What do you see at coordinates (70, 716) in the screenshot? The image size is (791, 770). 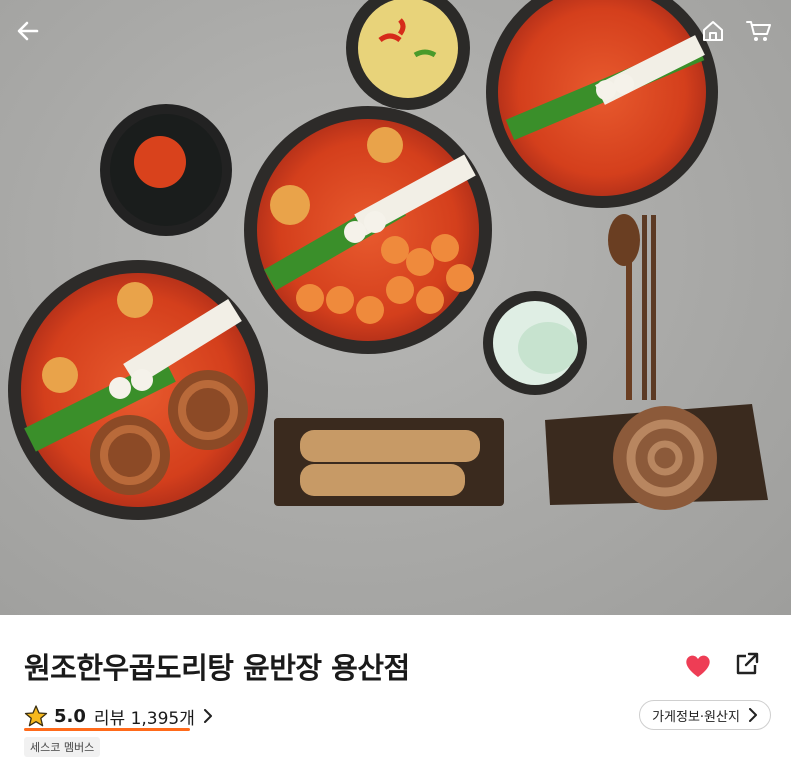 I see `rating-score: 5.0` at bounding box center [70, 716].